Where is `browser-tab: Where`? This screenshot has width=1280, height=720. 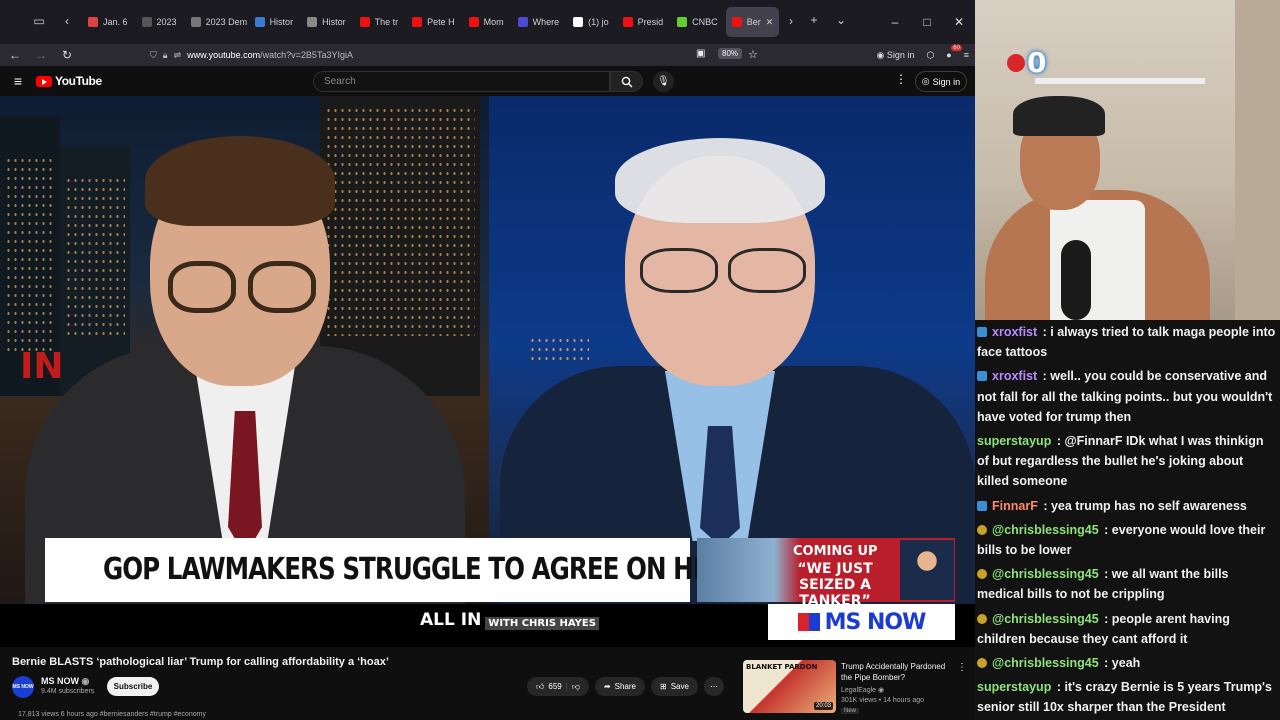 browser-tab: Where is located at coordinates (539, 22).